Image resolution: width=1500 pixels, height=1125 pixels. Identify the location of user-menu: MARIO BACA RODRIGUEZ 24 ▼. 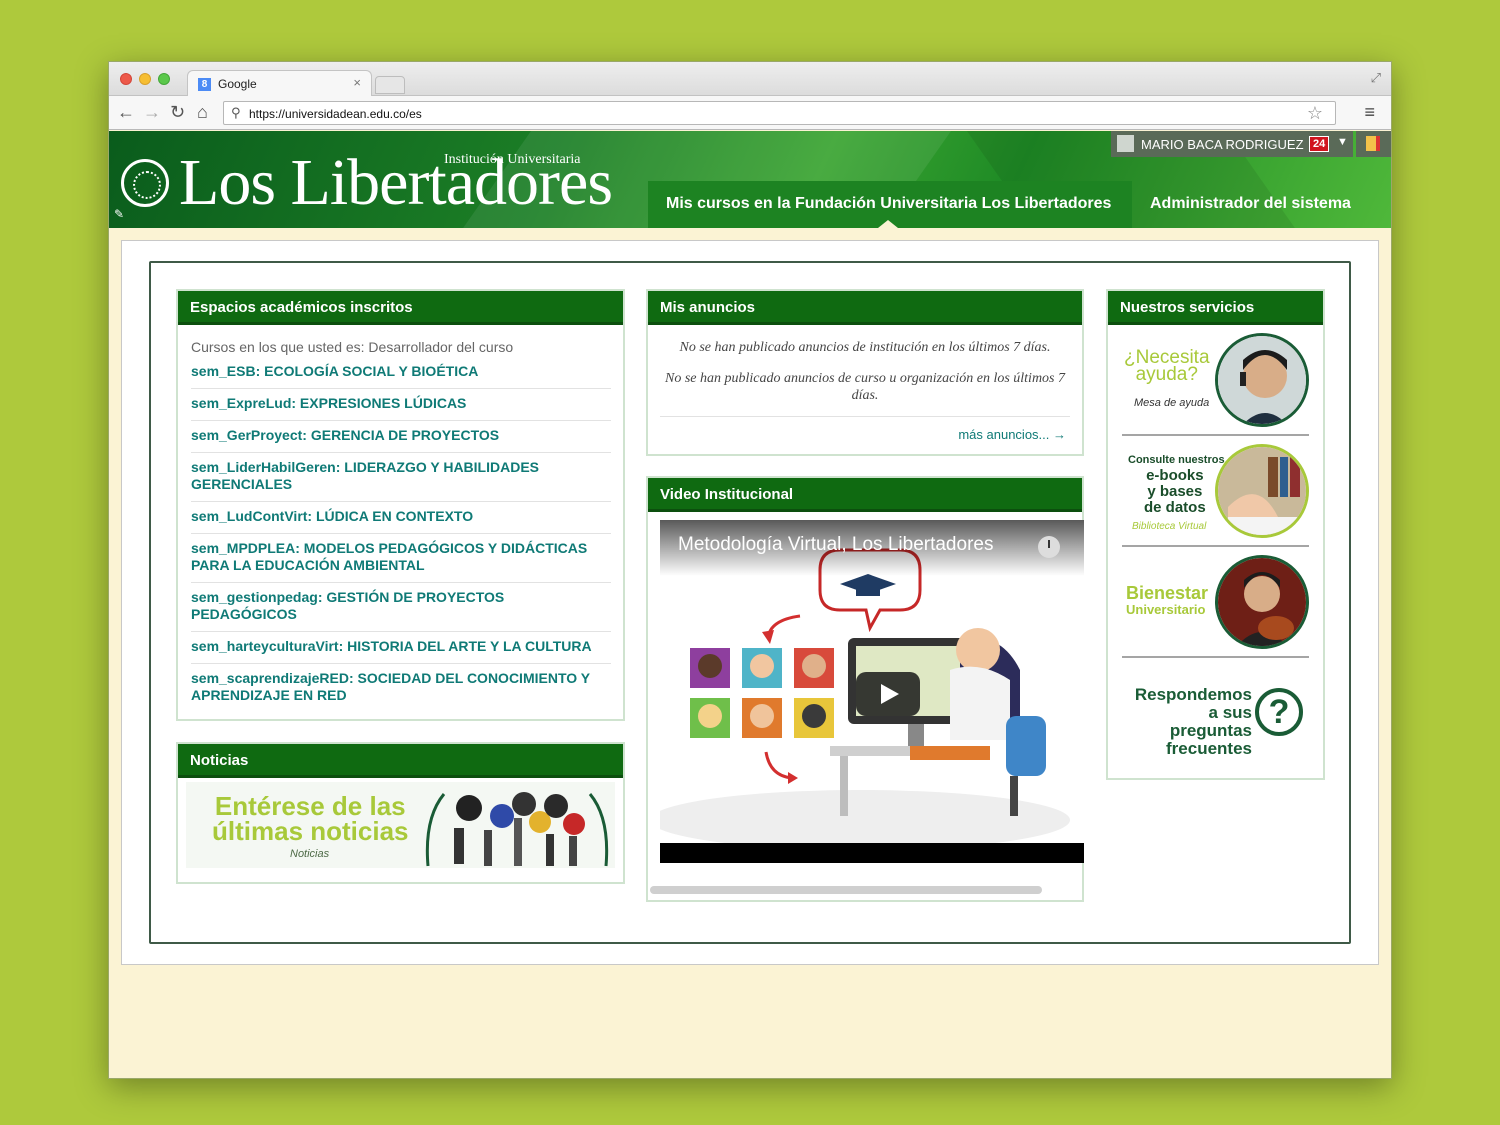
(1232, 144).